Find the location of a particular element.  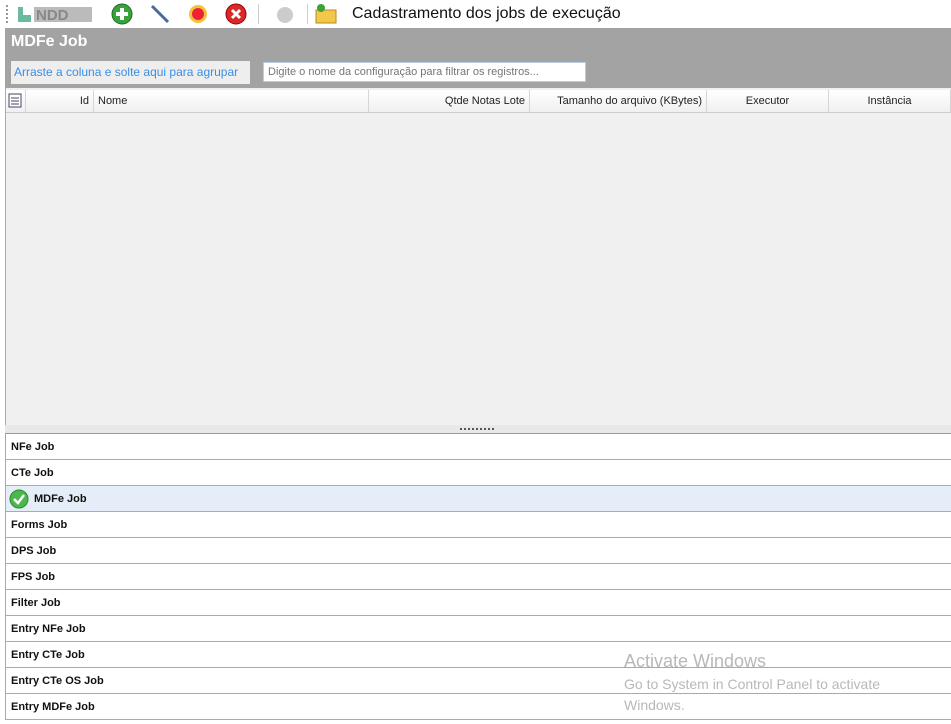

nav-item-forms-job: Forms Job is located at coordinates (478, 525).